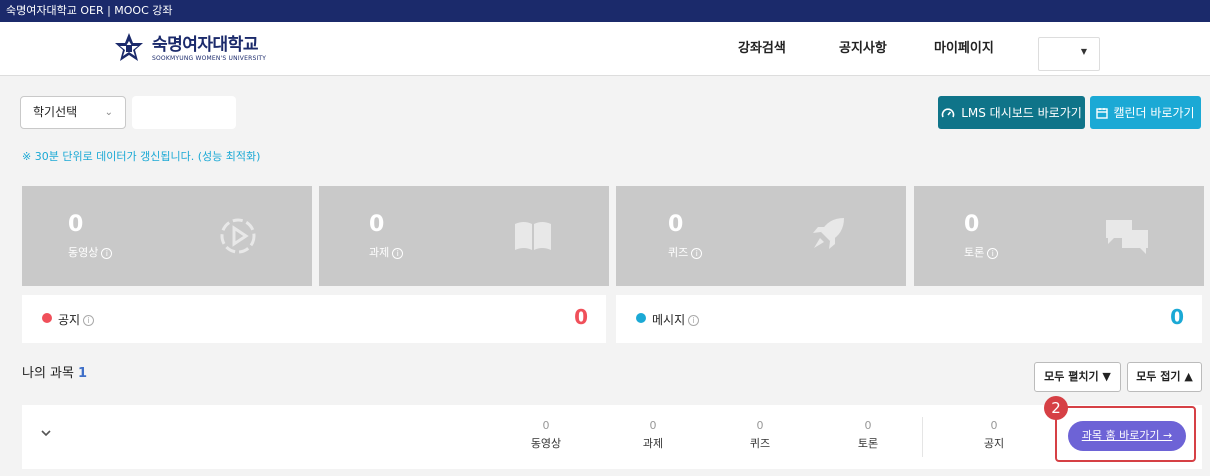  Describe the element at coordinates (1083, 51) in the screenshot. I see `chevron-down-icon: ▼` at that location.